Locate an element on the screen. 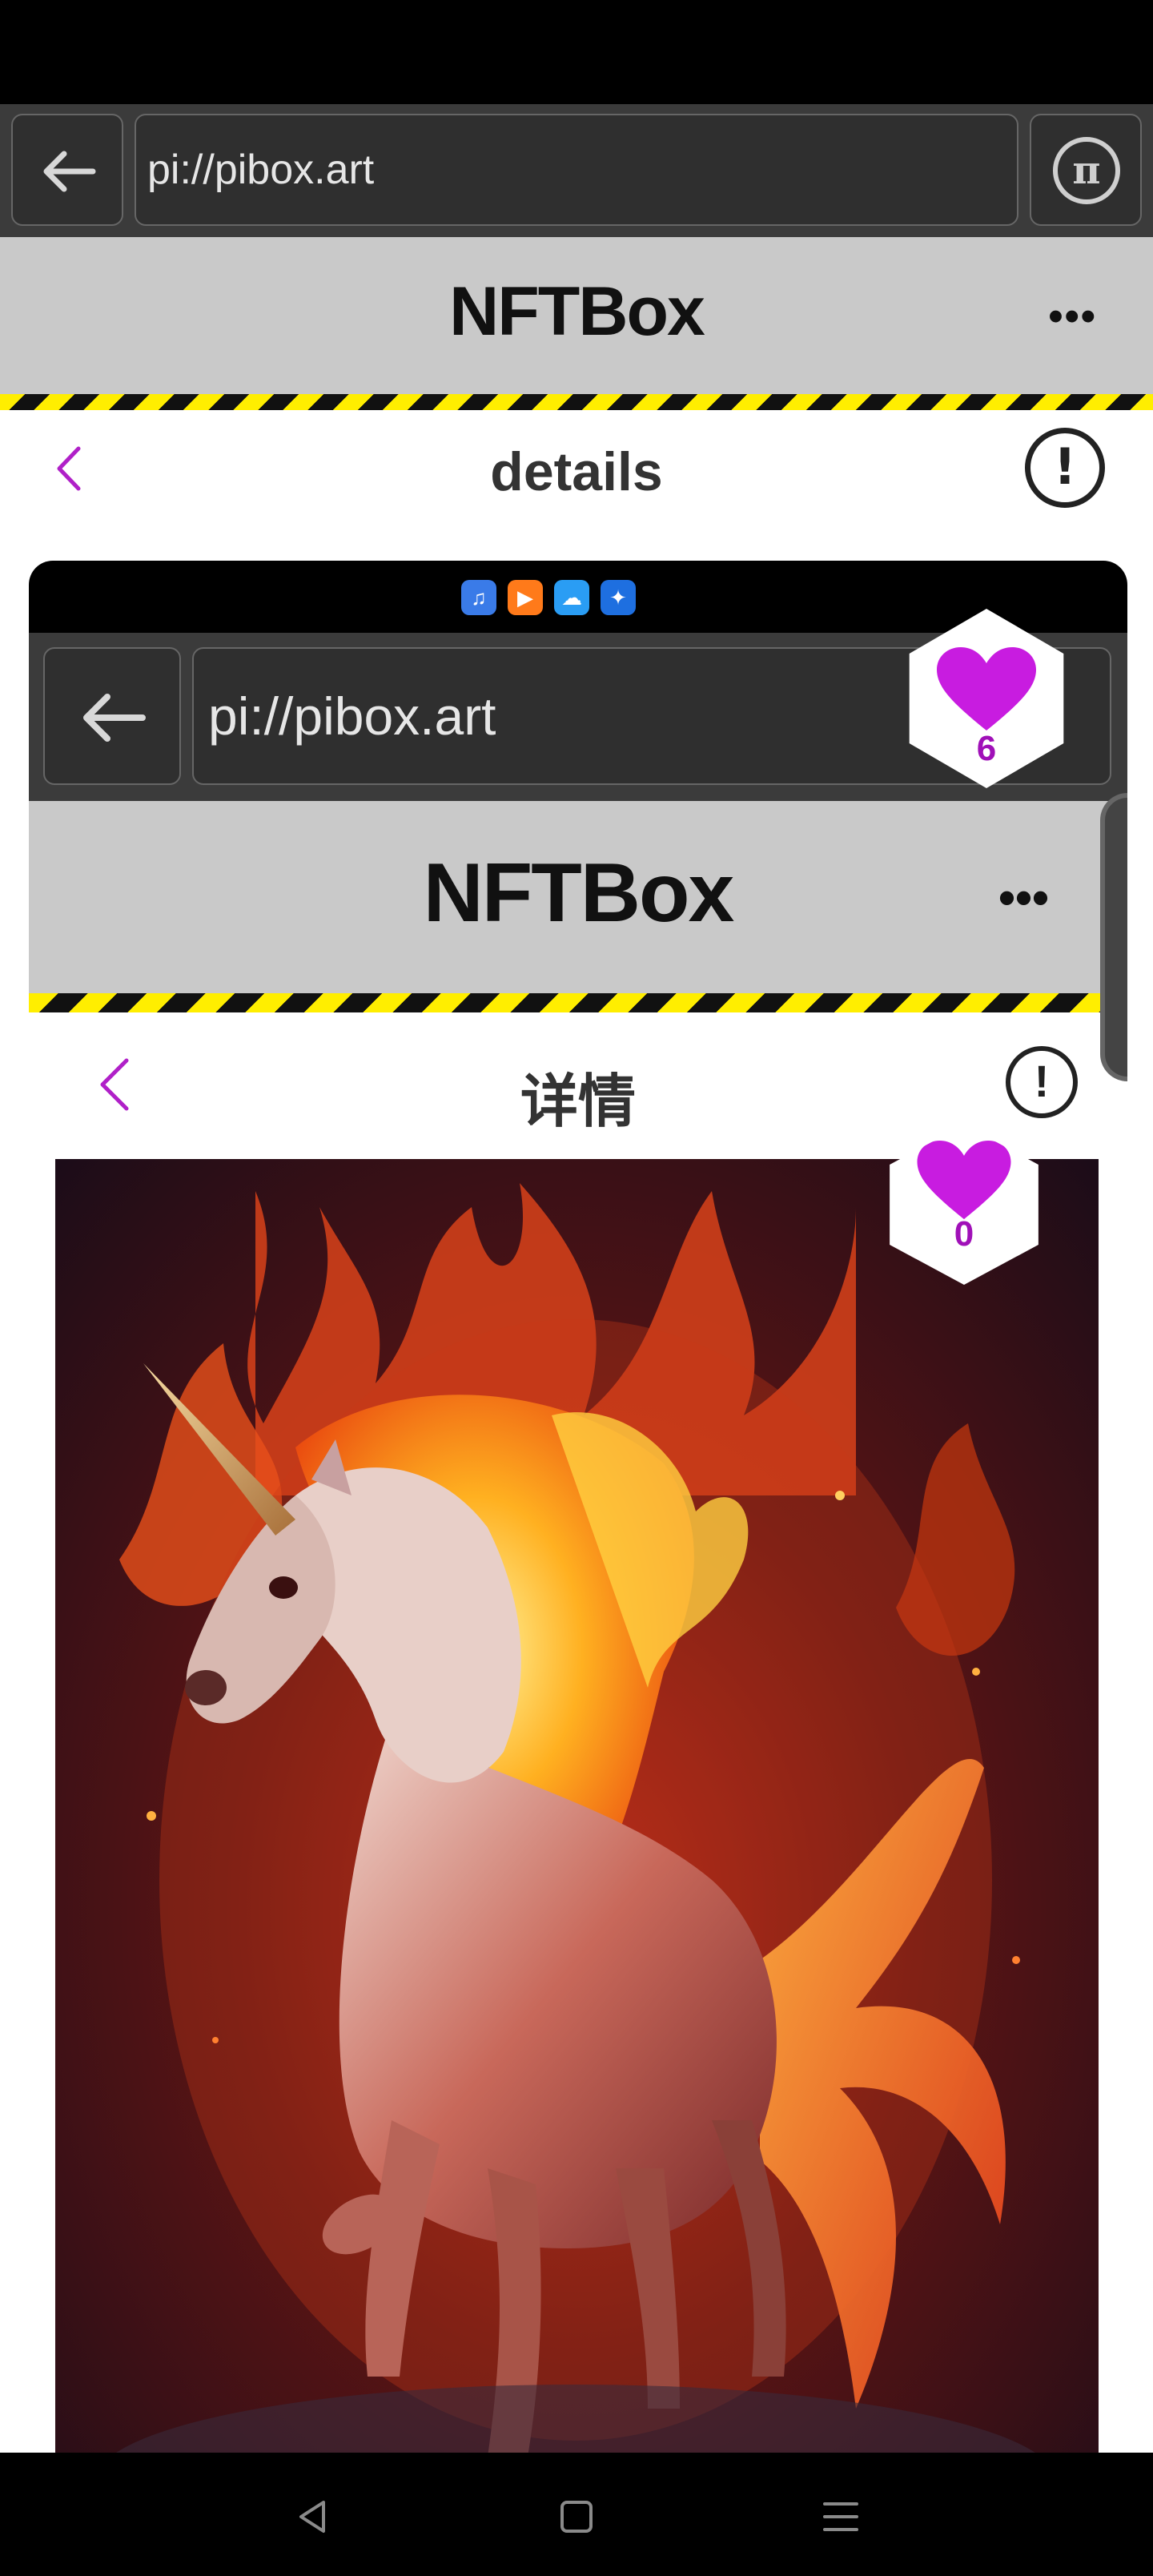 Image resolution: width=1153 pixels, height=2576 pixels. browser-toolbar: pi://pibox.art π is located at coordinates (576, 170).